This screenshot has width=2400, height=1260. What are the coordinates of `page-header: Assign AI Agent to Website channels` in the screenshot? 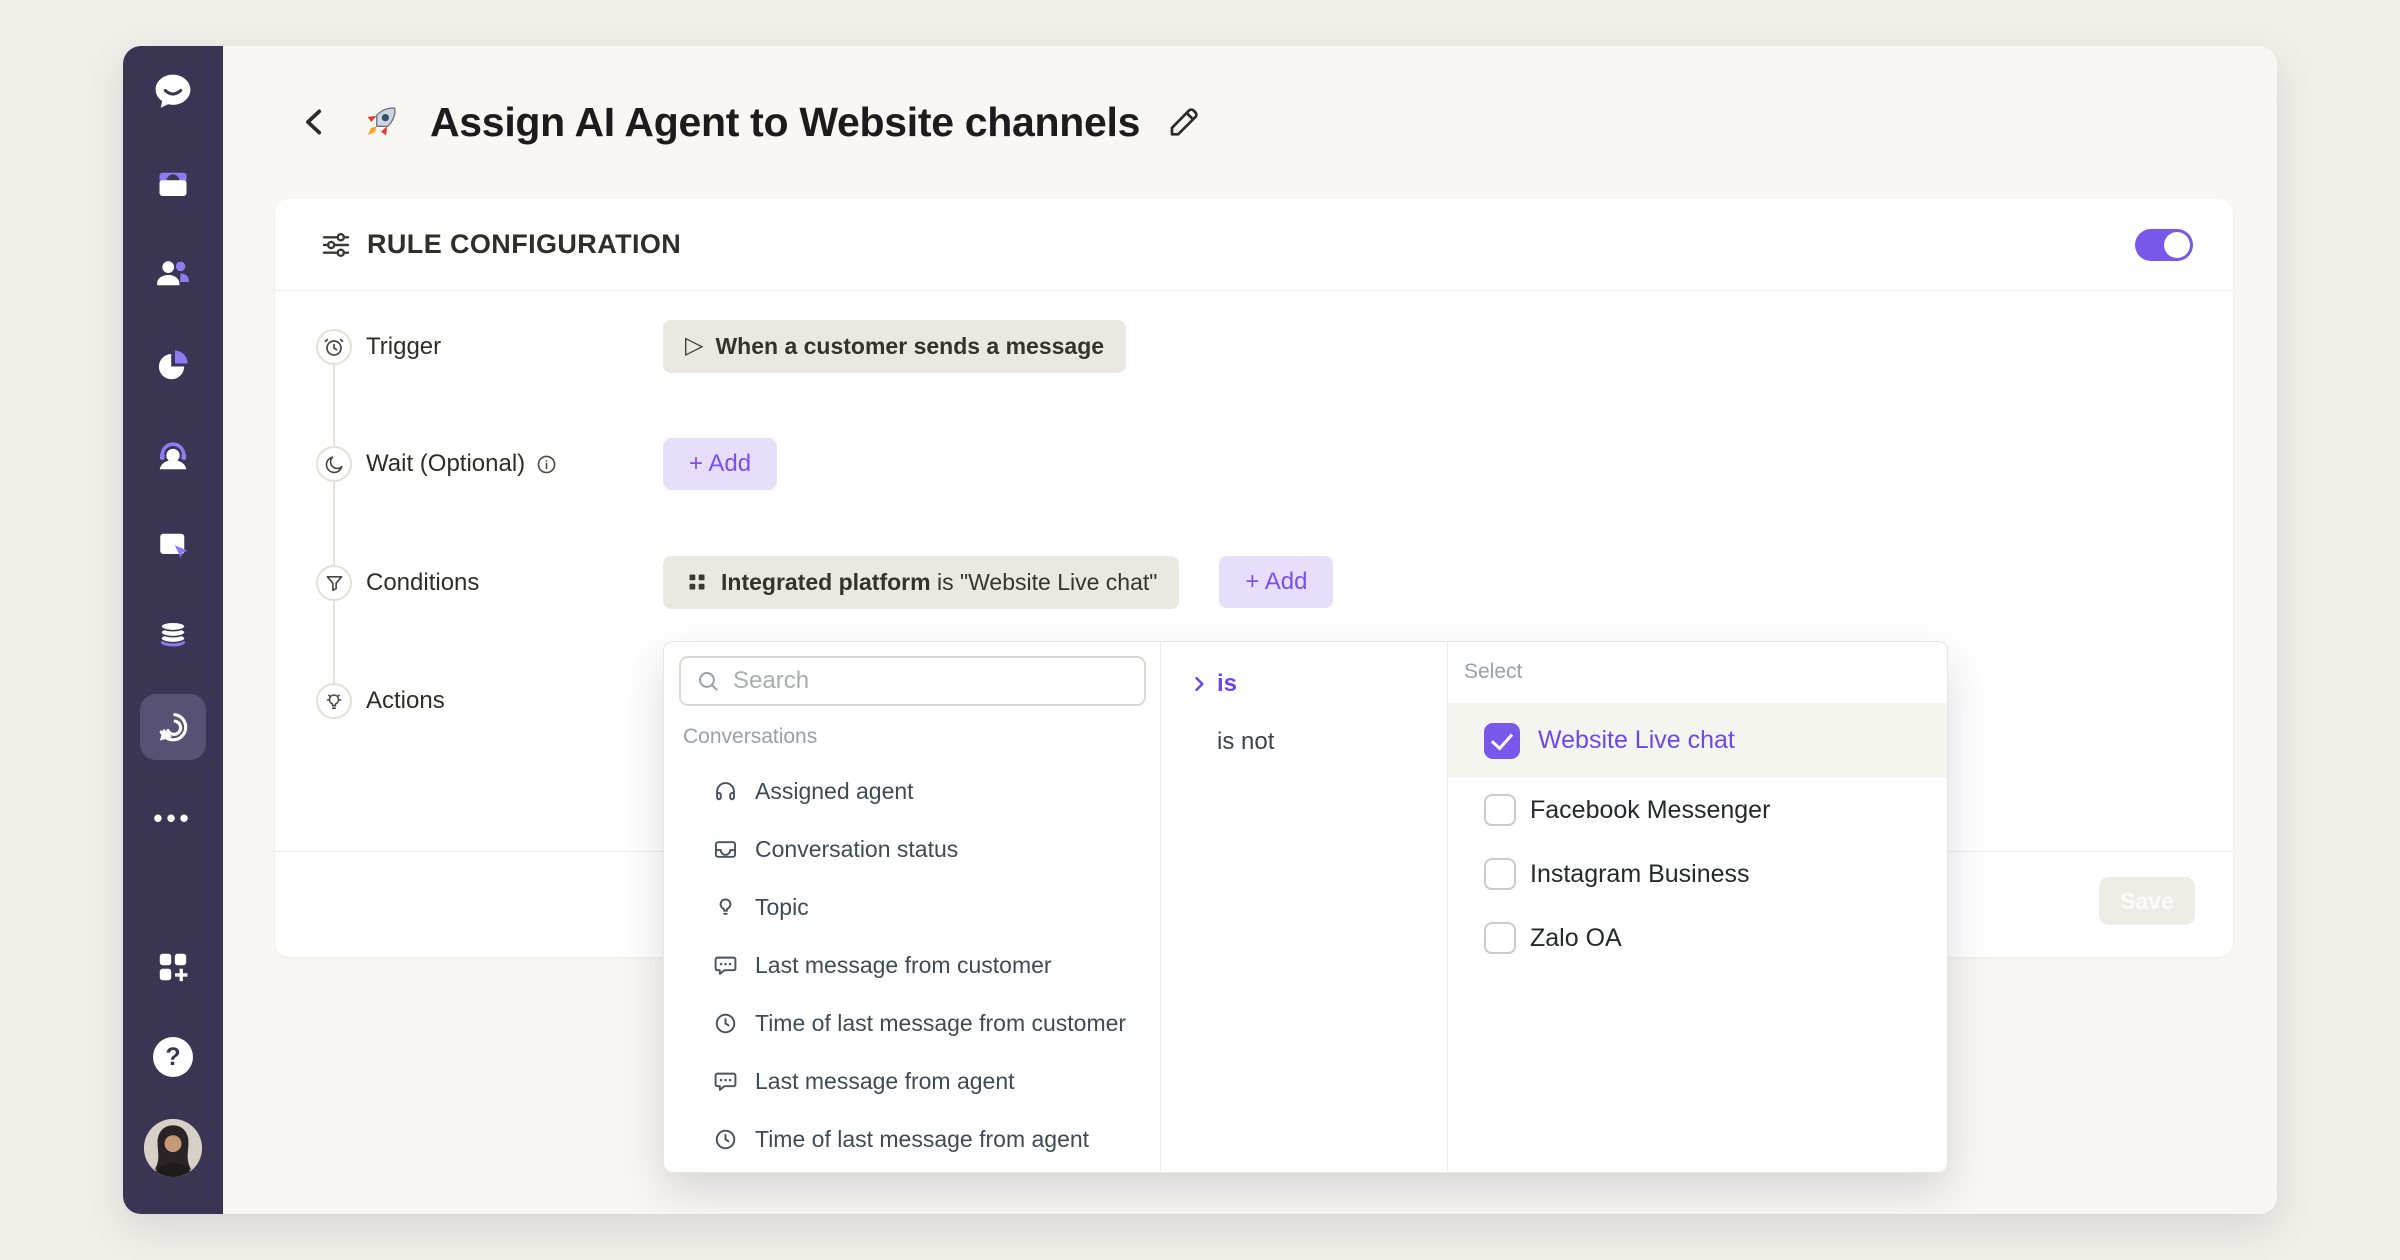 It's located at (750, 122).